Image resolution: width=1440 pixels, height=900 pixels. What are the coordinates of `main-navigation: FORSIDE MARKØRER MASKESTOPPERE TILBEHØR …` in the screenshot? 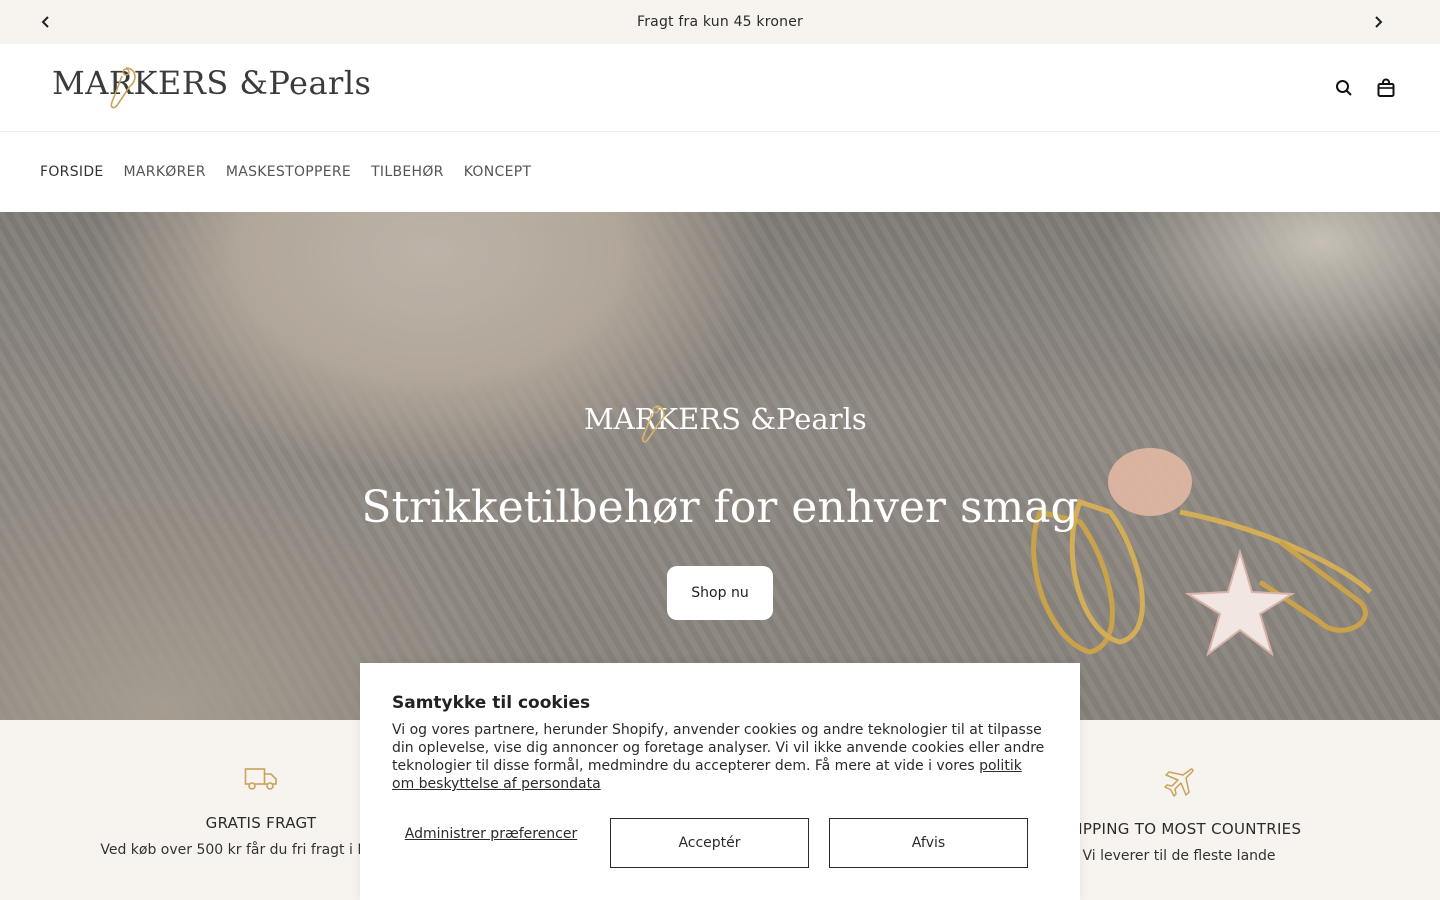 It's located at (720, 172).